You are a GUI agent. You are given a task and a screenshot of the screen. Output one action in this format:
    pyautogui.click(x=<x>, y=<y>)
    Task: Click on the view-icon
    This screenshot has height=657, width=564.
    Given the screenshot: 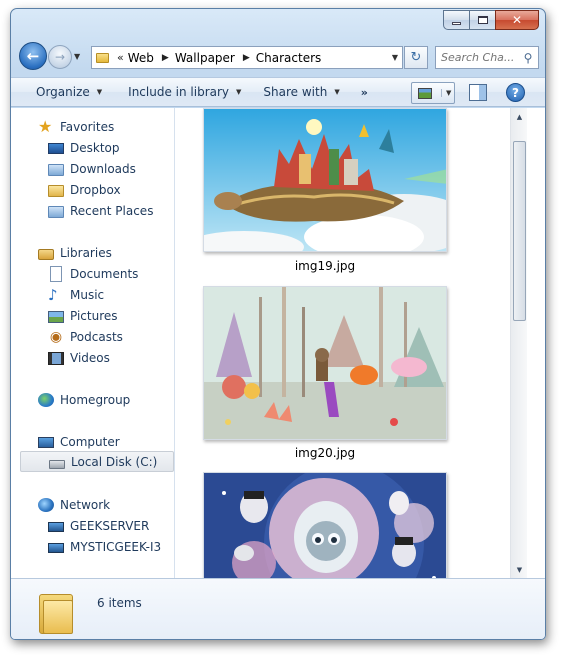 What is the action you would take?
    pyautogui.click(x=425, y=93)
    